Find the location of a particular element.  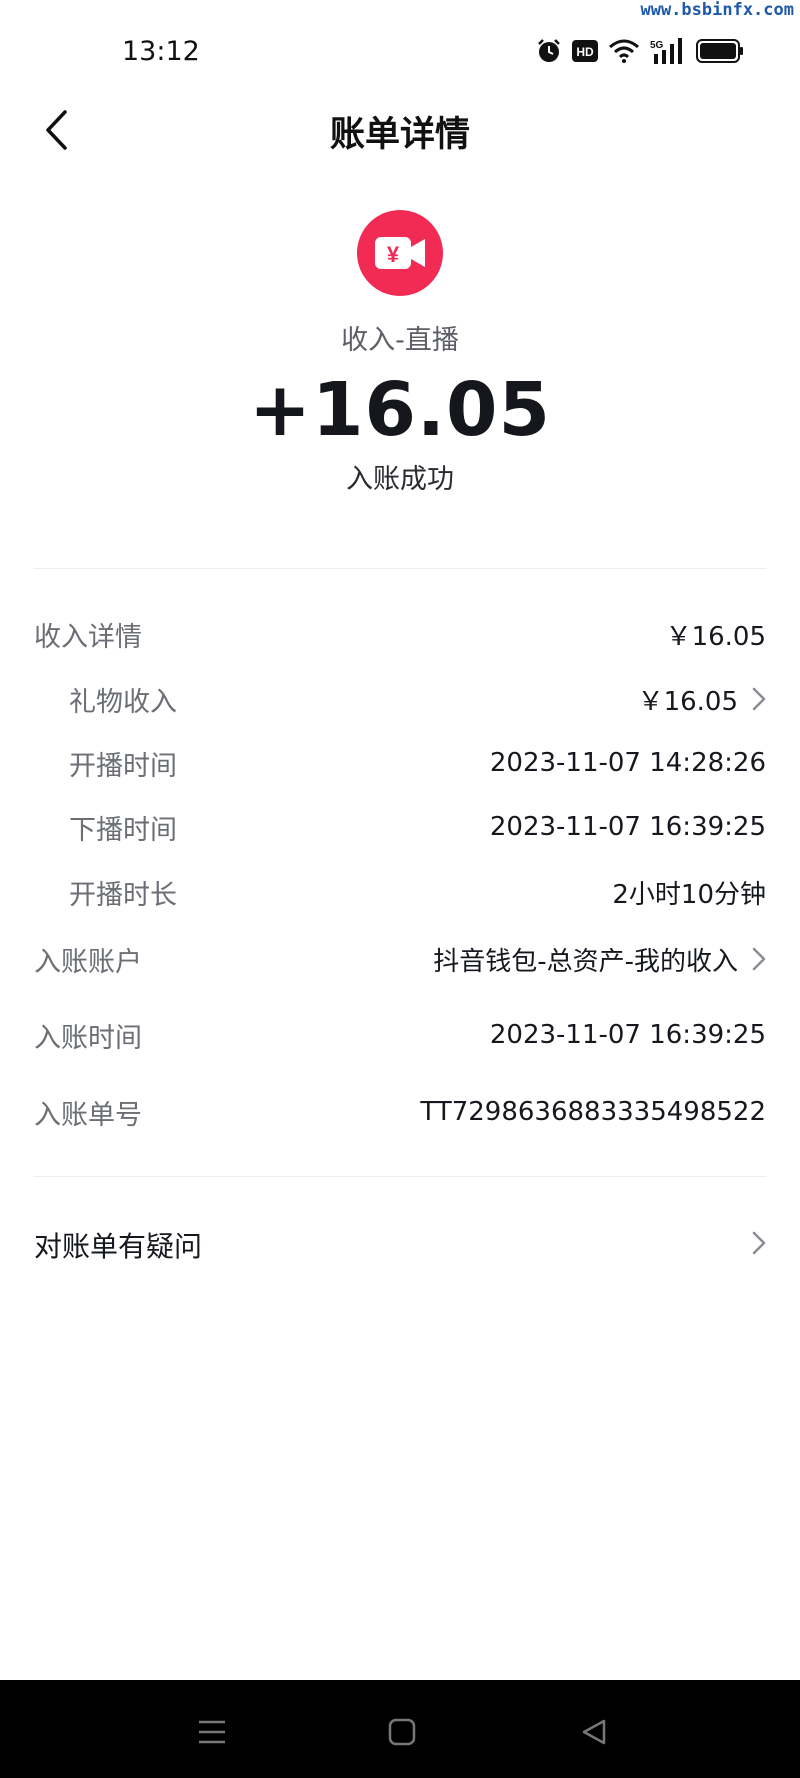

transaction-amount: +16.05 is located at coordinates (400, 410).